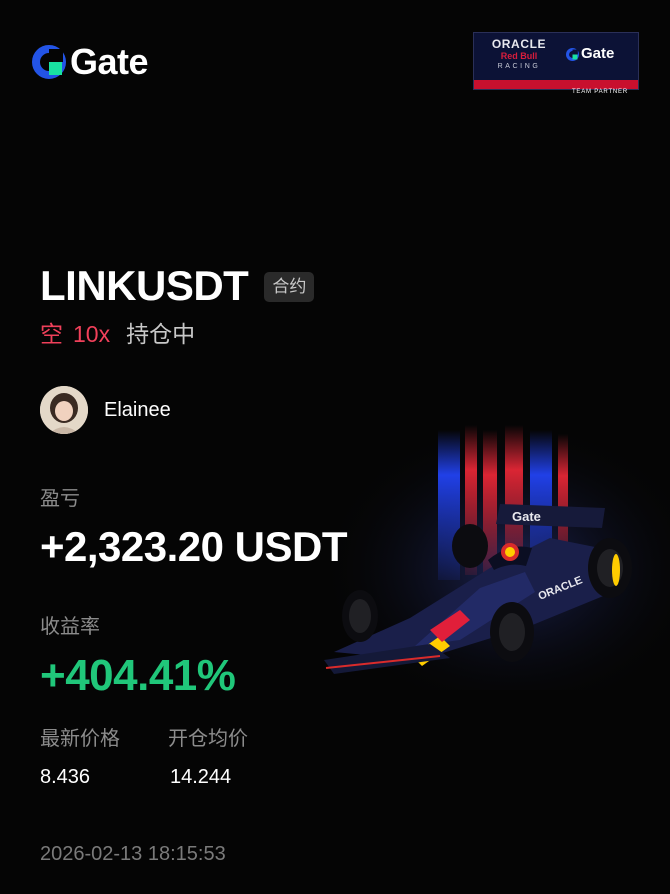 The image size is (670, 894). What do you see at coordinates (109, 61) in the screenshot?
I see `gate-logo-text: Gate` at bounding box center [109, 61].